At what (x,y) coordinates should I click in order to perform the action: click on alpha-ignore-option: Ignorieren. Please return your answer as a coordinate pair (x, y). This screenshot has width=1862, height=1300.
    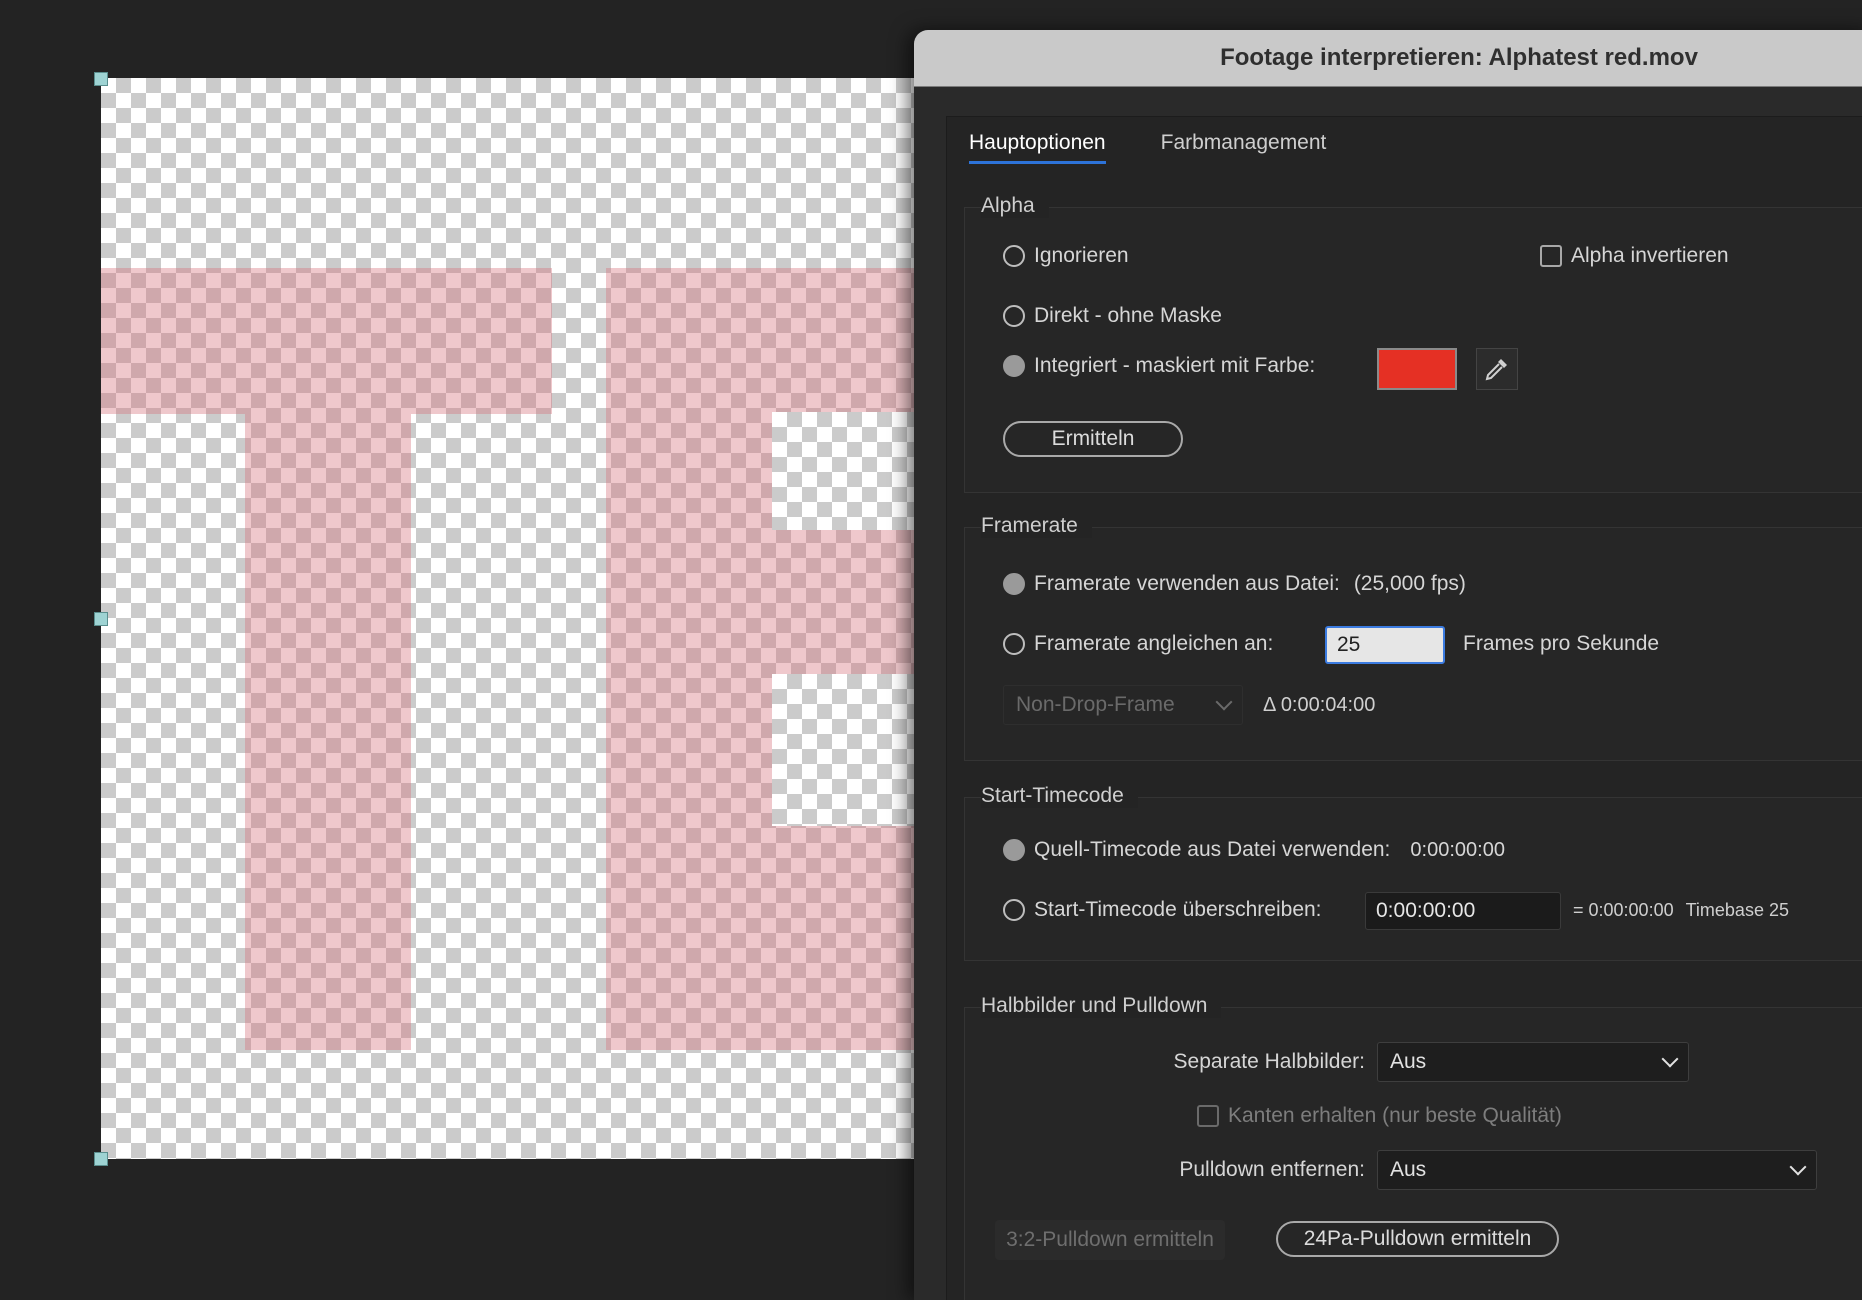
    Looking at the image, I should click on (1066, 256).